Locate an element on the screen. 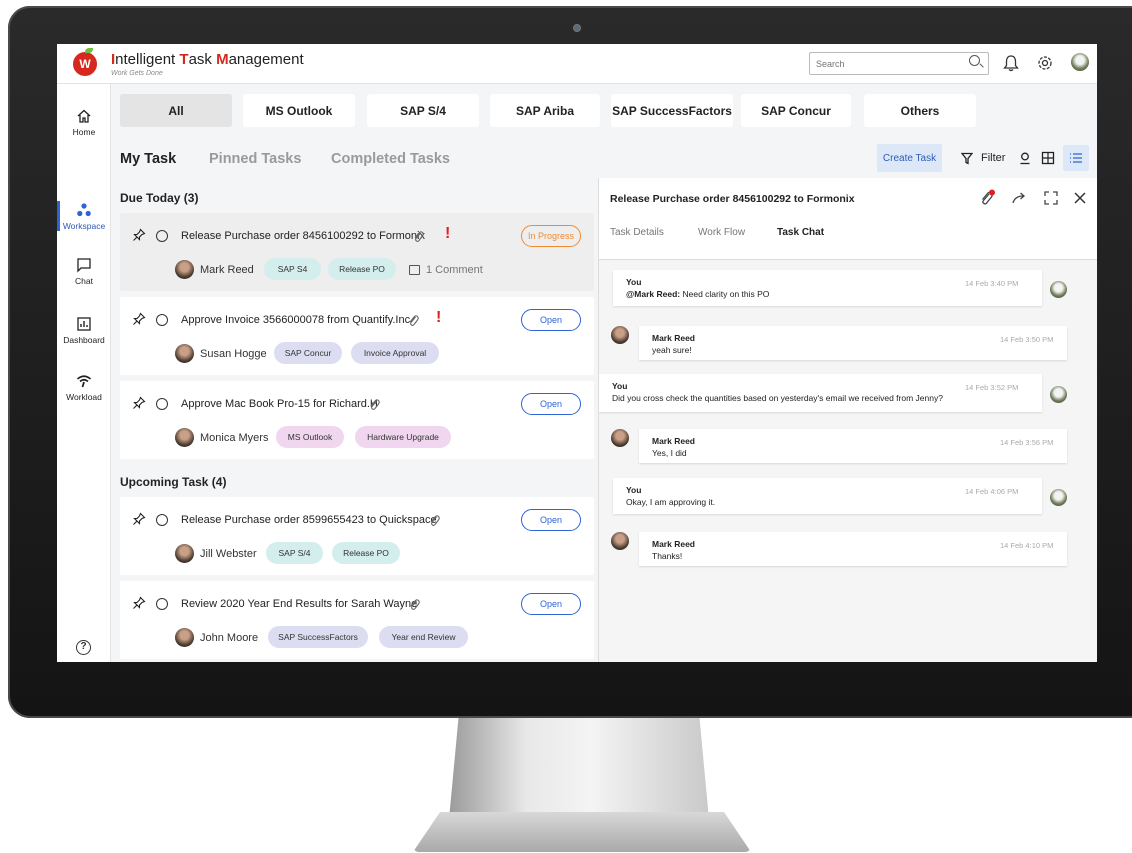 The height and width of the screenshot is (853, 1132). expand-icon is located at coordinates (1051, 198).